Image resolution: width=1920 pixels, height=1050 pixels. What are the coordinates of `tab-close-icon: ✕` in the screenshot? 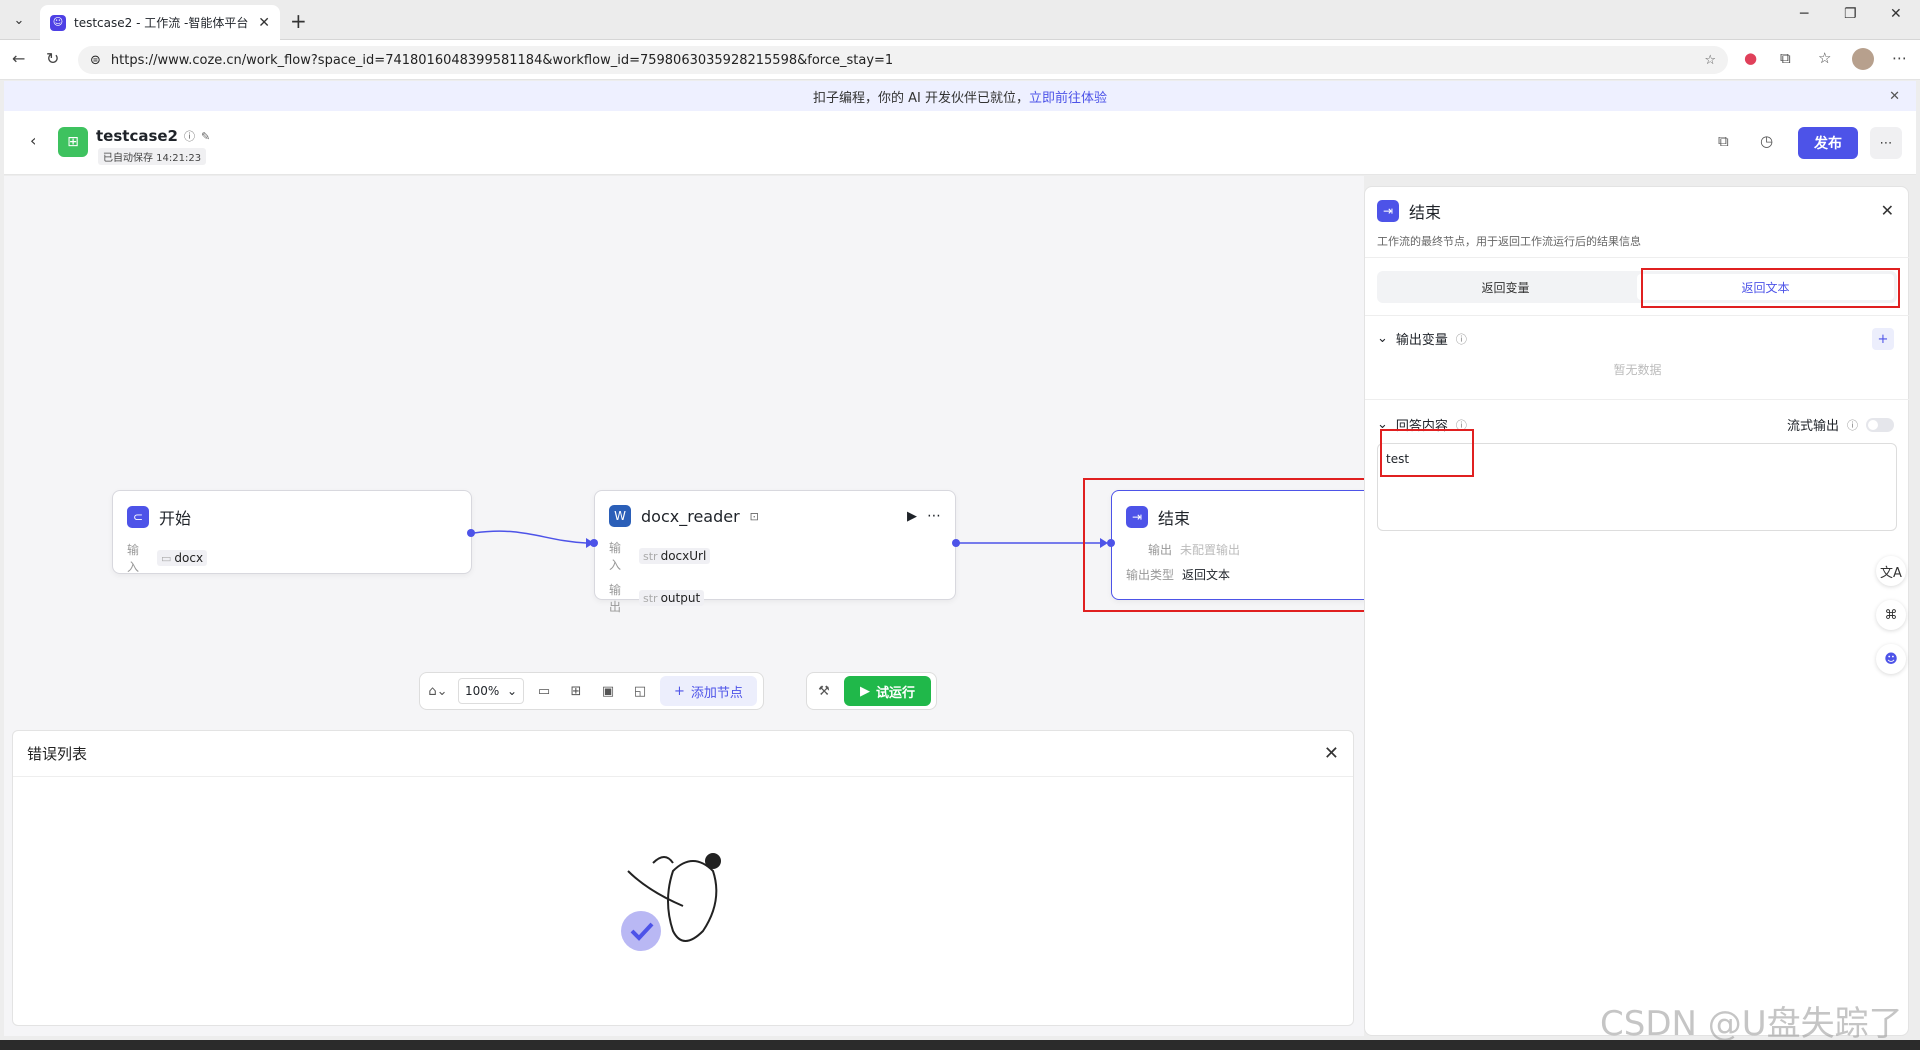 It's located at (264, 23).